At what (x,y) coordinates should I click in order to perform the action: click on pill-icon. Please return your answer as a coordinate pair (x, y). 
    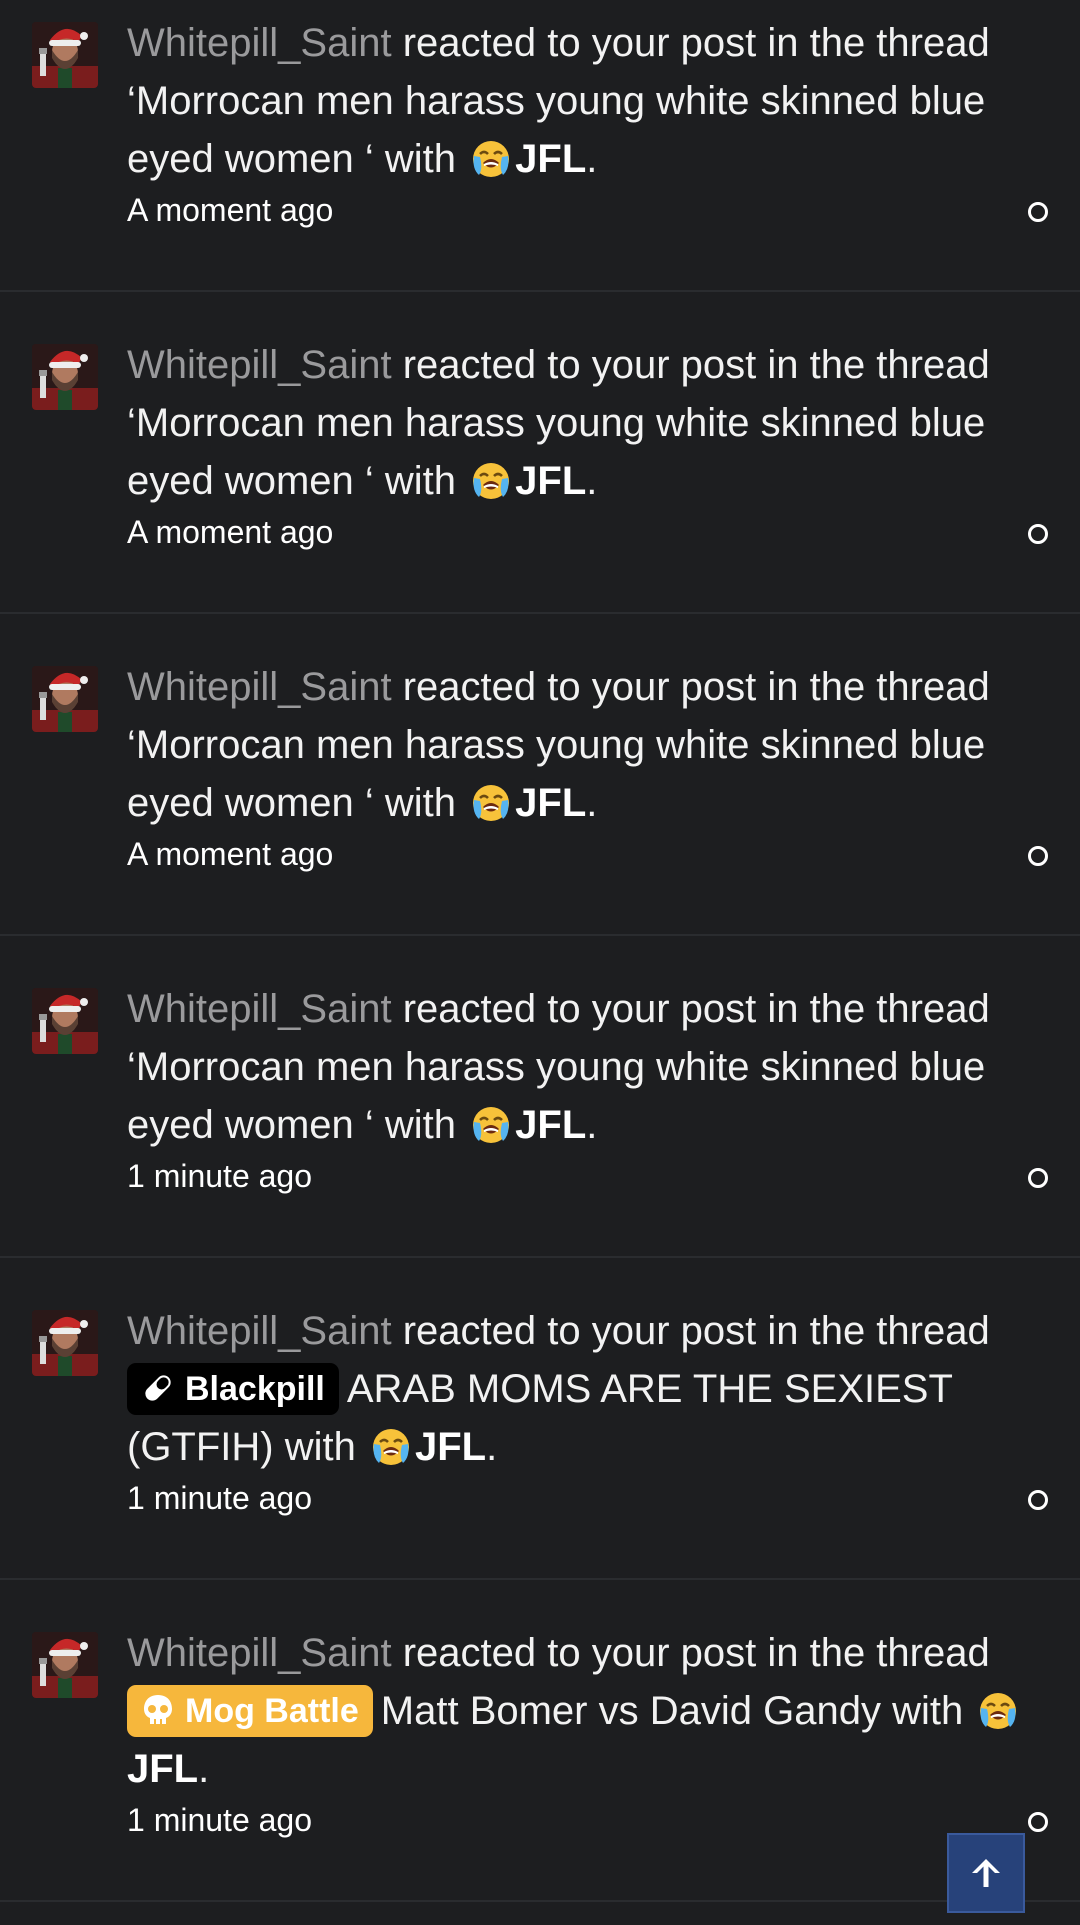
    Looking at the image, I should click on (158, 1388).